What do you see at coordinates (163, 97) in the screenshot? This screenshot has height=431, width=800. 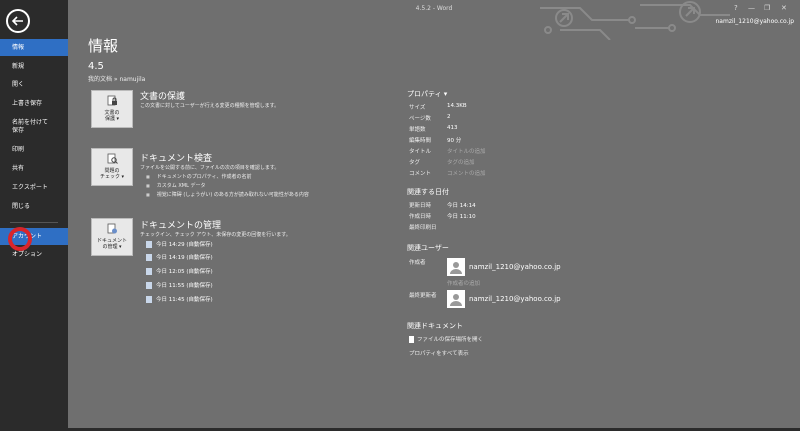 I see `protect-heading: 文書の保護` at bounding box center [163, 97].